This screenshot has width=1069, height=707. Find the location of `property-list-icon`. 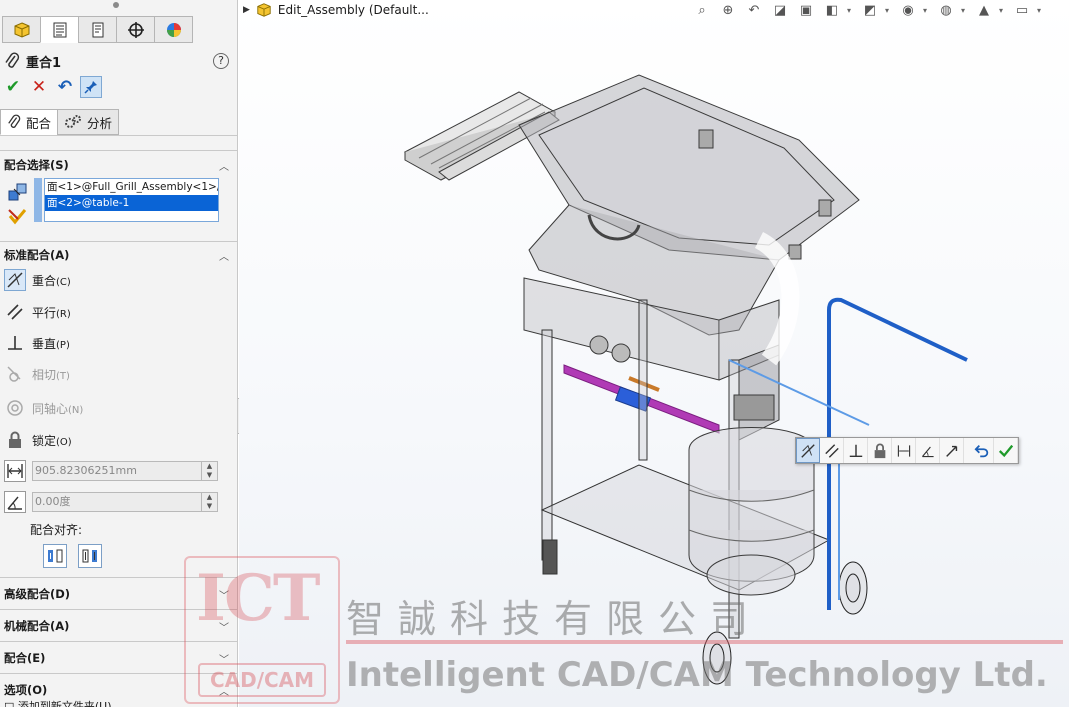

property-list-icon is located at coordinates (59, 29).